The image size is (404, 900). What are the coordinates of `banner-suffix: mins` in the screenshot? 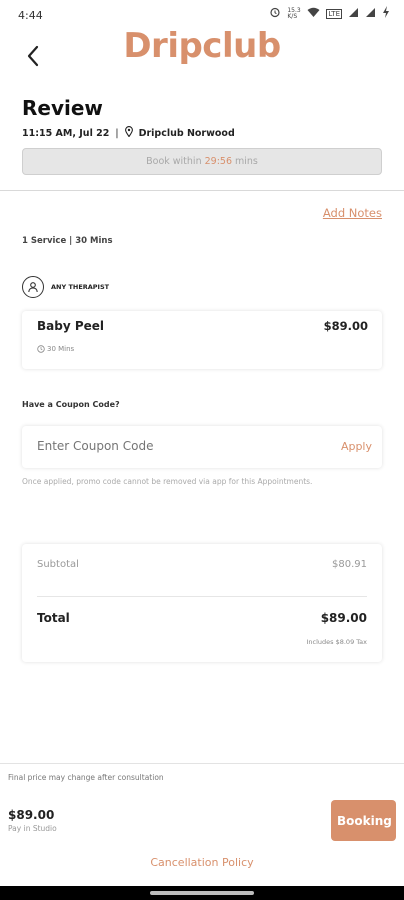 It's located at (245, 161).